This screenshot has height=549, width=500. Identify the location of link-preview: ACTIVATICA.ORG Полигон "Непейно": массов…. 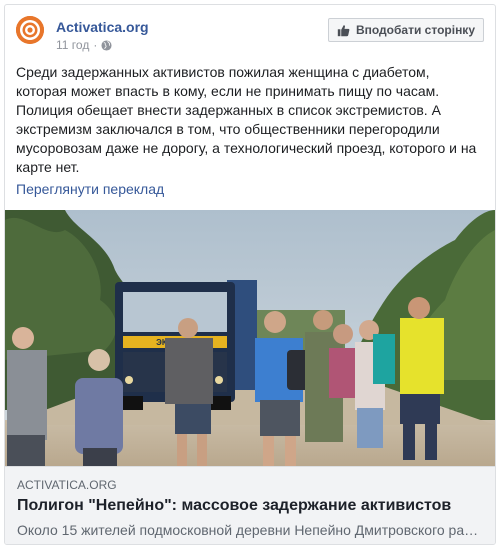
(250, 505).